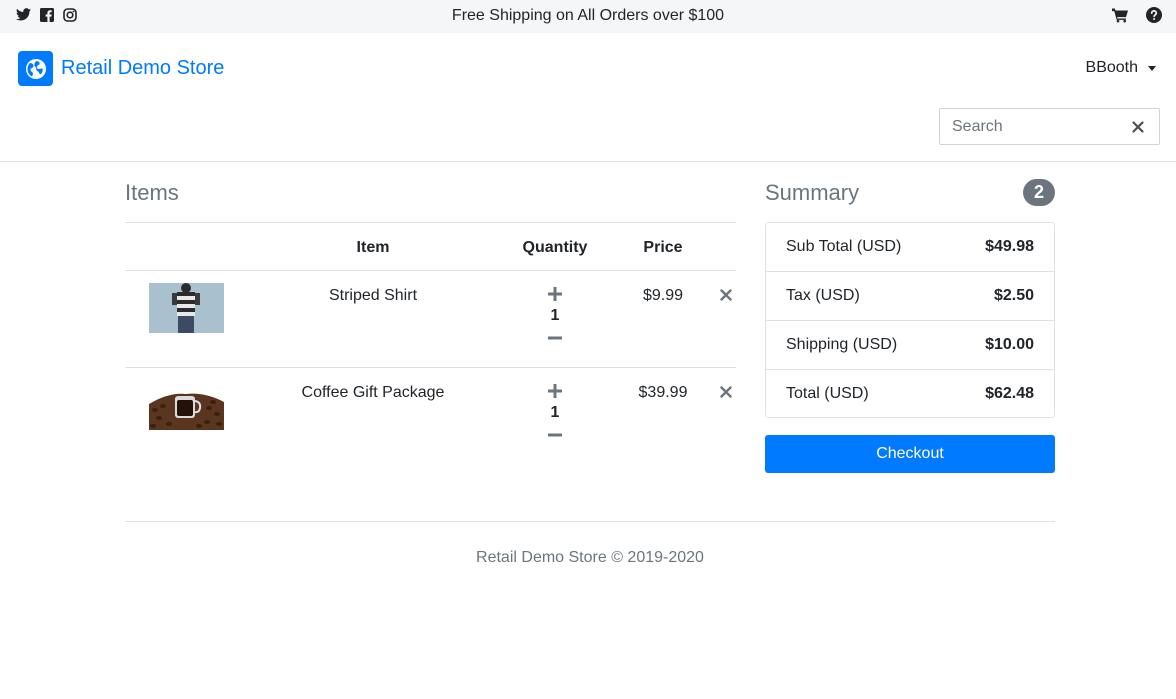  What do you see at coordinates (844, 246) in the screenshot?
I see `summary-label: Sub Total (USD)` at bounding box center [844, 246].